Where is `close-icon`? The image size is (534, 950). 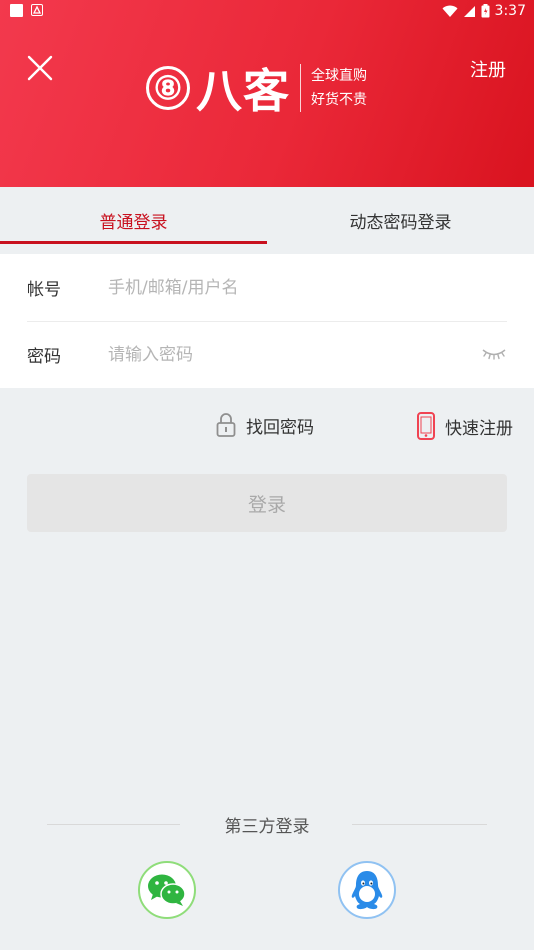 close-icon is located at coordinates (40, 68).